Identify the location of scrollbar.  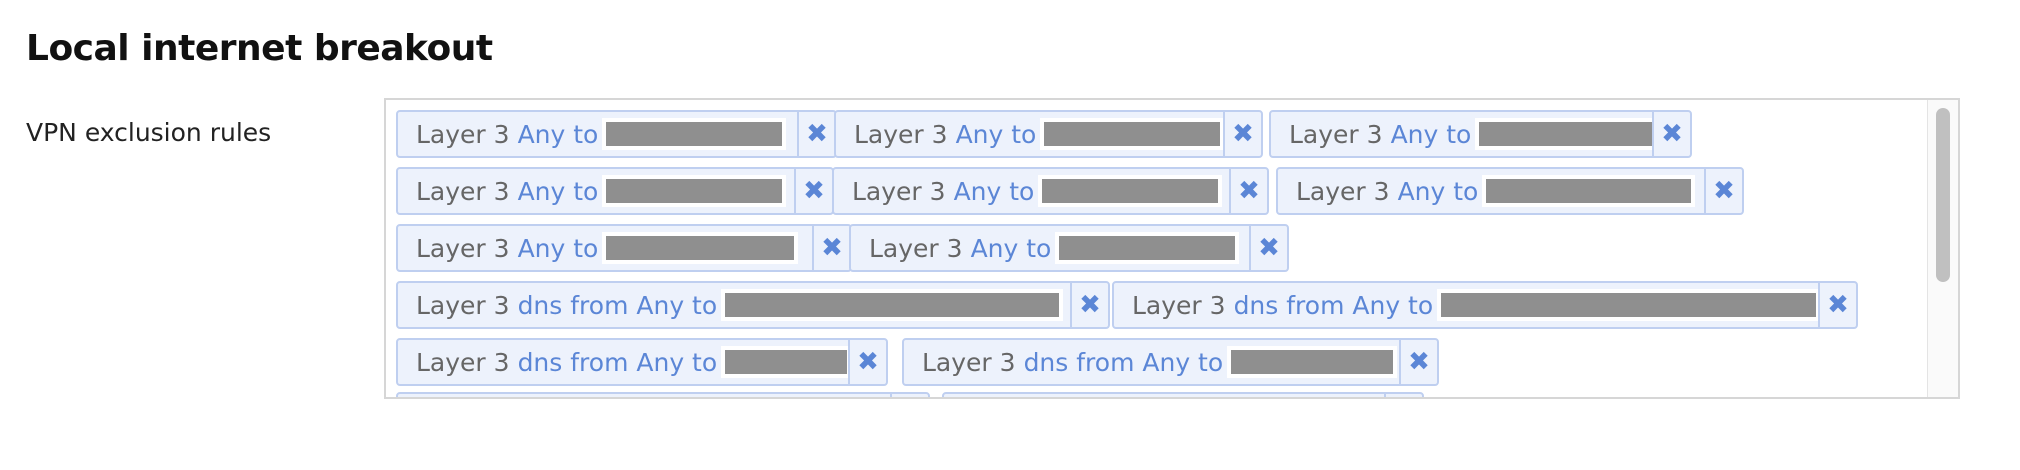
(1942, 248).